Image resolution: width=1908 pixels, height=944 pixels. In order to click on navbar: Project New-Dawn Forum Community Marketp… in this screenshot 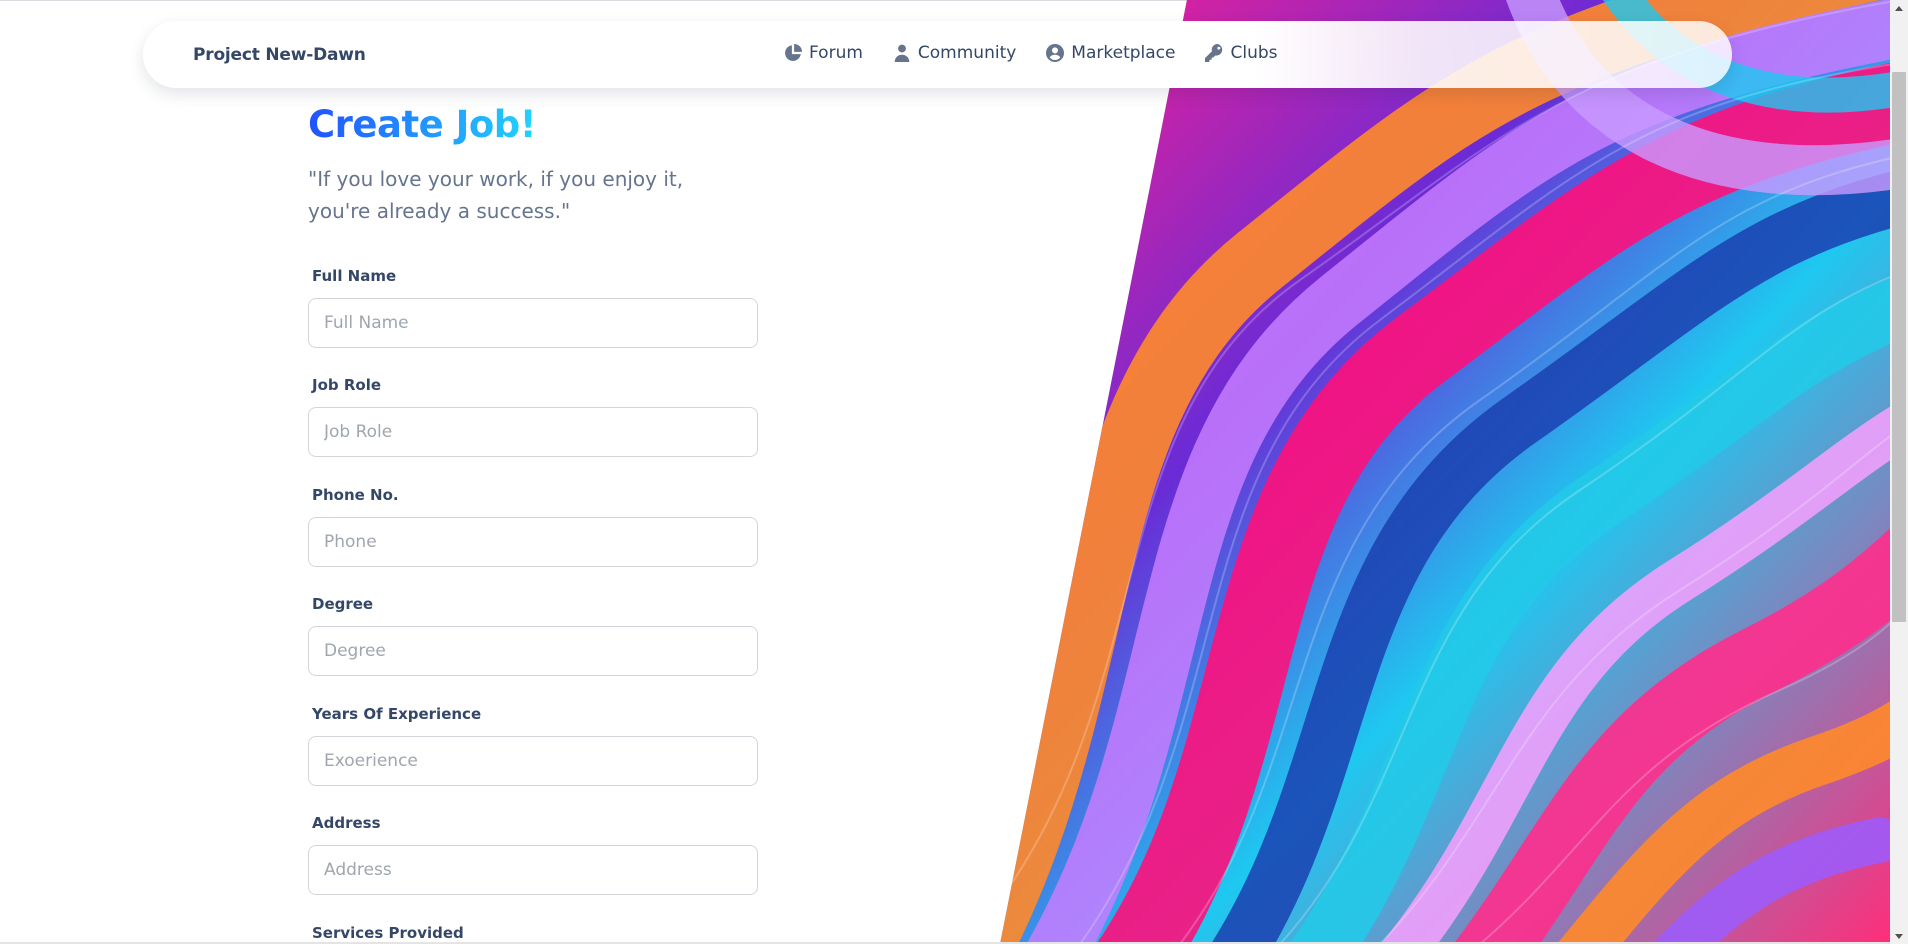, I will do `click(937, 54)`.